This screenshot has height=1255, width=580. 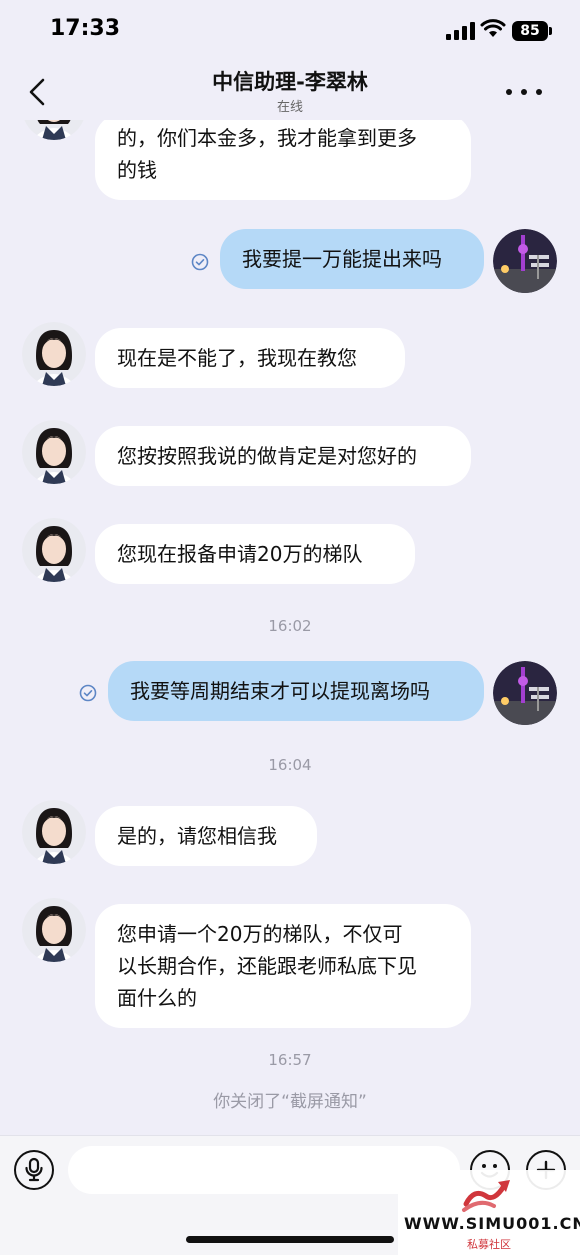 I want to click on message-text: 我要提一万能提出来吗, so click(x=342, y=259).